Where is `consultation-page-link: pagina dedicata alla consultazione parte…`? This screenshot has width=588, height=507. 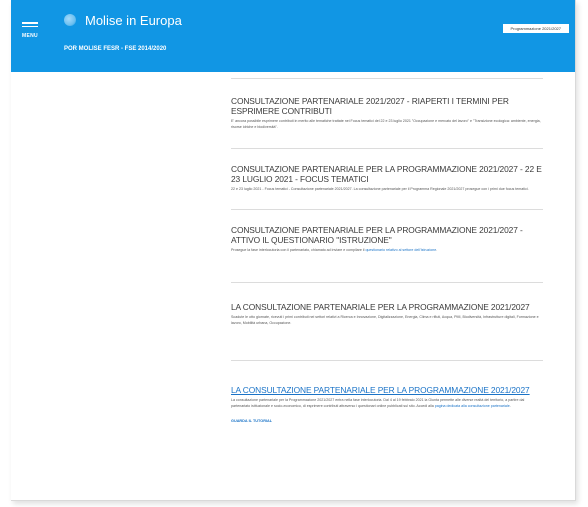 consultation-page-link: pagina dedicata alla consultazione parte… is located at coordinates (472, 406).